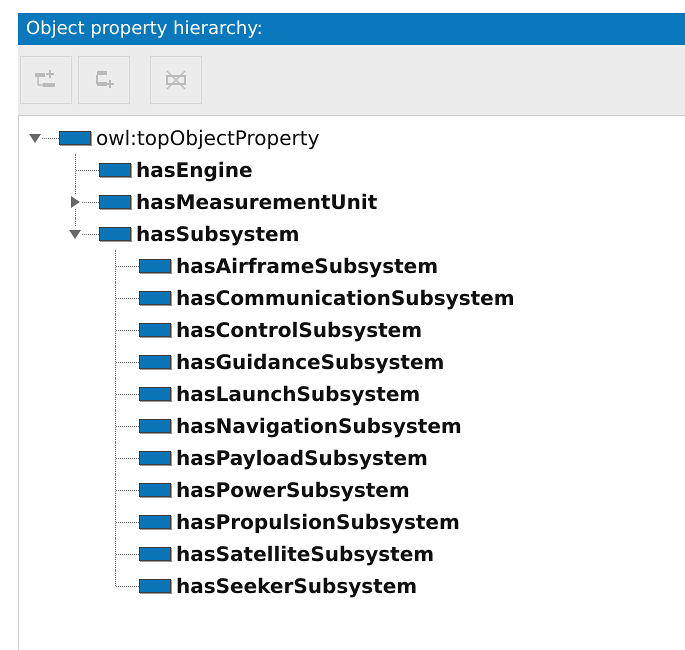  What do you see at coordinates (176, 80) in the screenshot?
I see `crossed-box-icon` at bounding box center [176, 80].